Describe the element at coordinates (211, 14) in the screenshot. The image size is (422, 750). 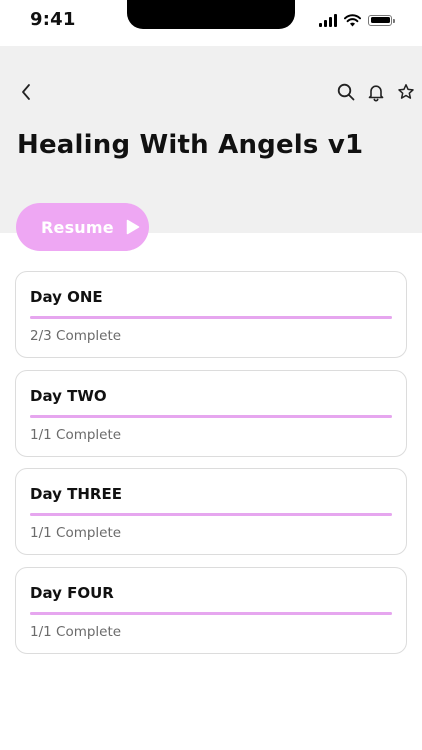
I see `device-notch` at that location.